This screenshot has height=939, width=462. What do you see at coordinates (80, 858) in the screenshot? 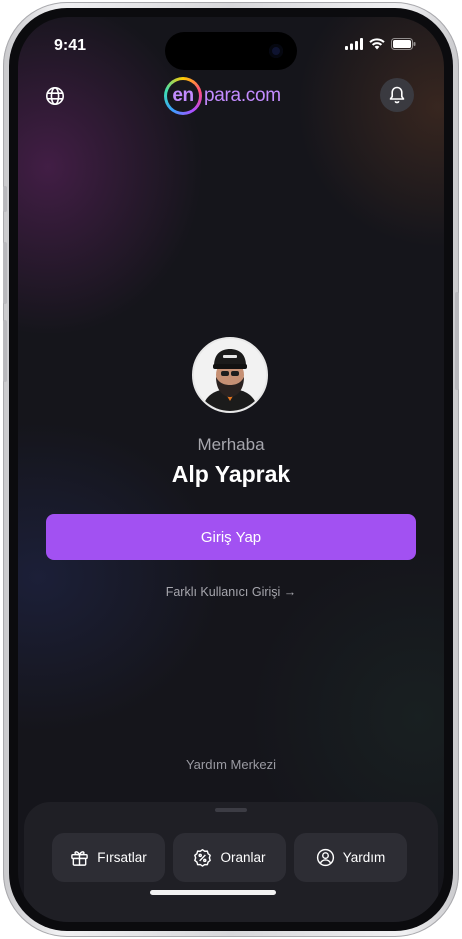
I see `gift-icon` at bounding box center [80, 858].